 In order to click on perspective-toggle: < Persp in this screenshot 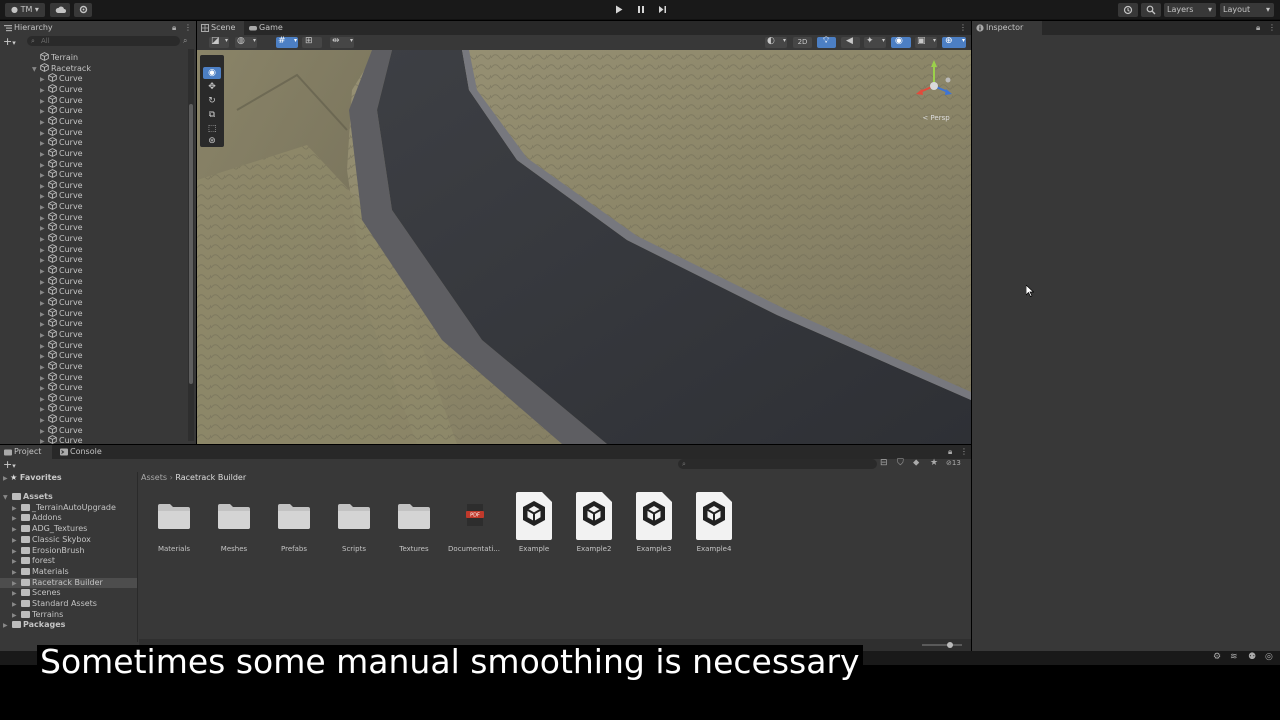, I will do `click(936, 118)`.